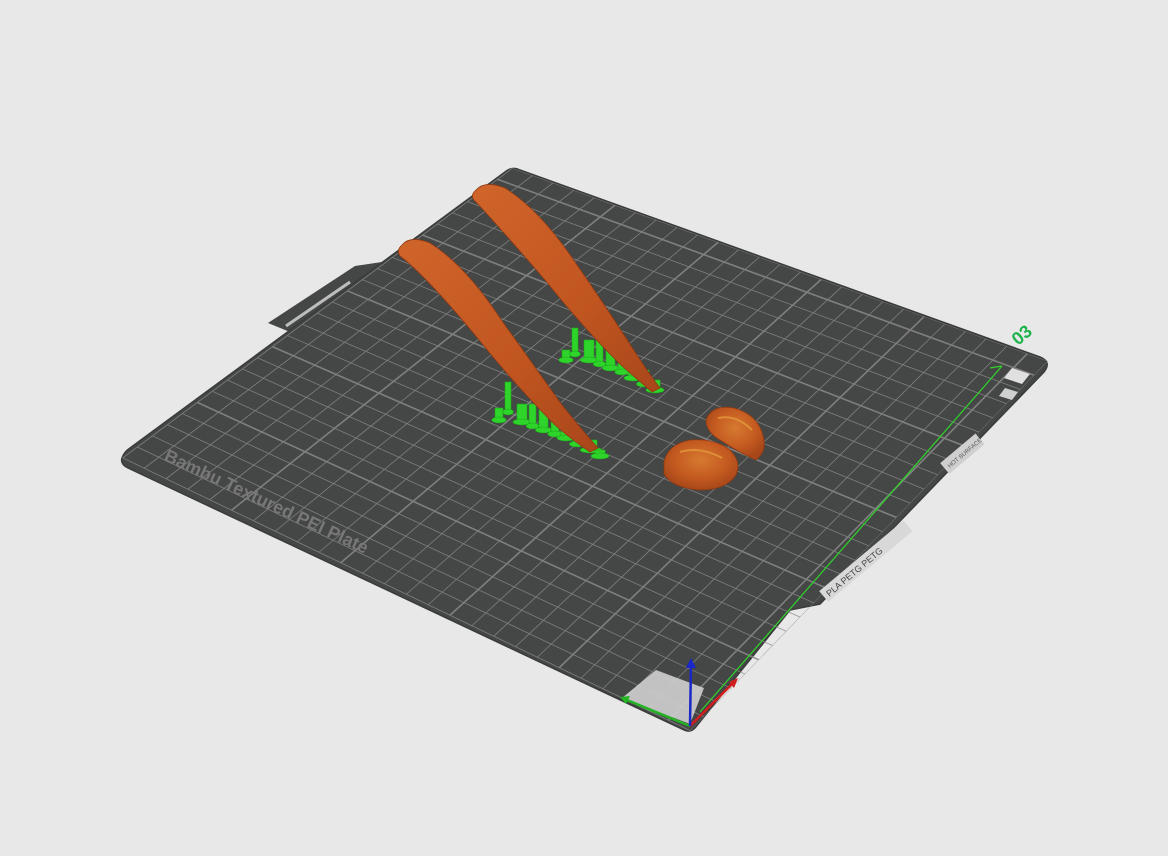  I want to click on axis-z-icon, so click(690, 694).